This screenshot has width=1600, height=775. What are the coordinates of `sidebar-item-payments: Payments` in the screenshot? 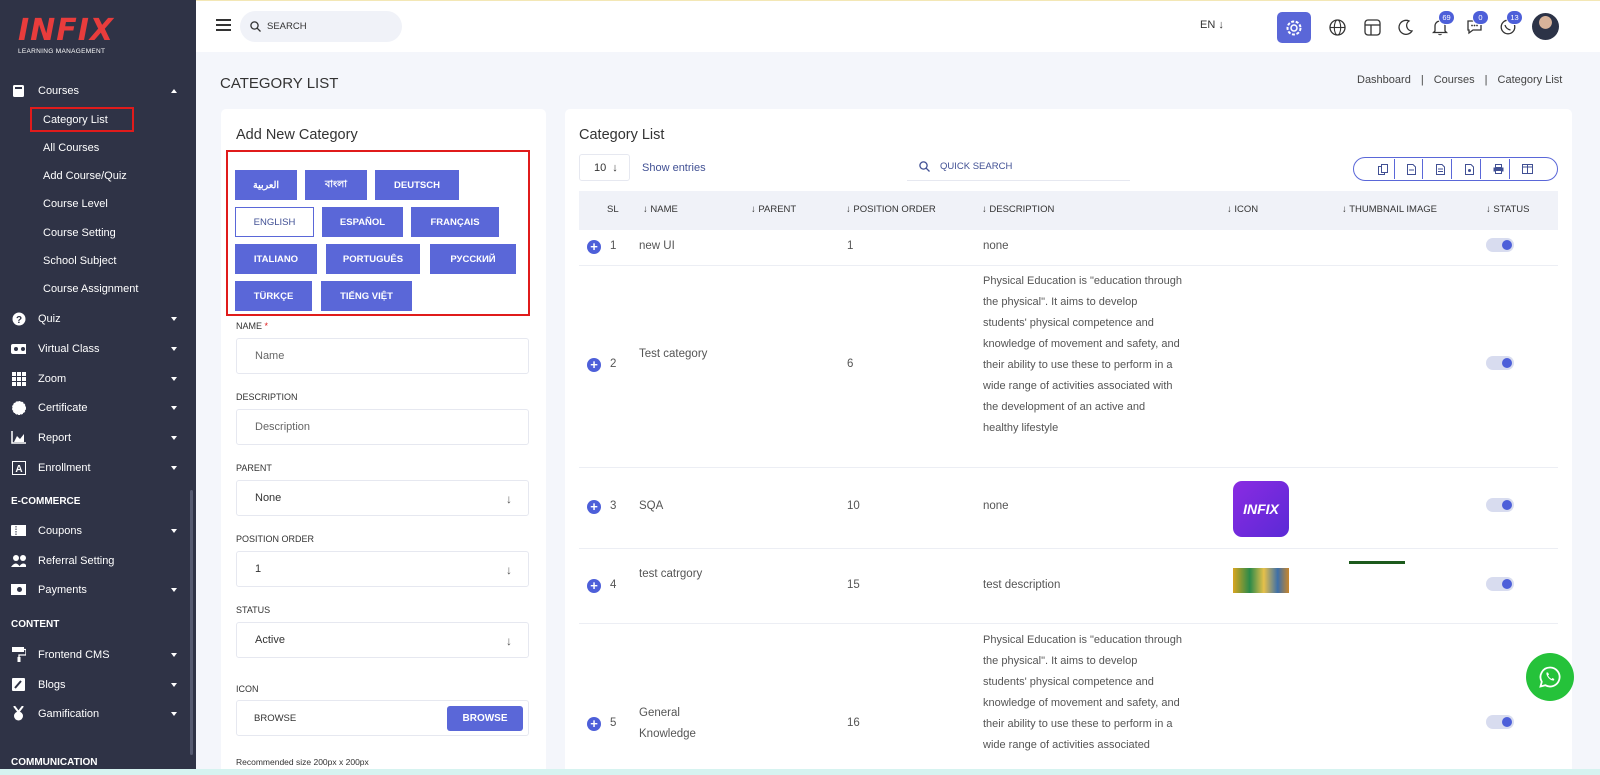 It's located at (98, 590).